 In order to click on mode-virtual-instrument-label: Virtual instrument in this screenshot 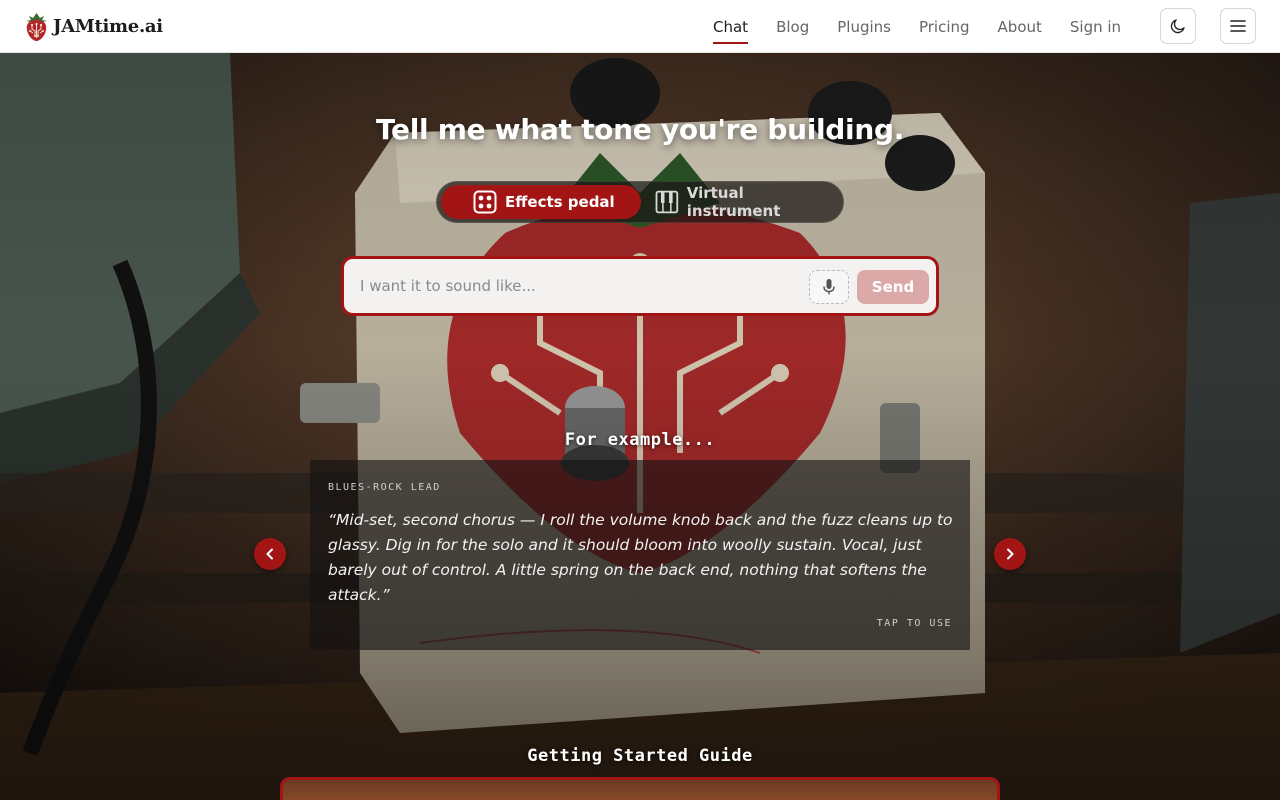, I will do `click(733, 202)`.